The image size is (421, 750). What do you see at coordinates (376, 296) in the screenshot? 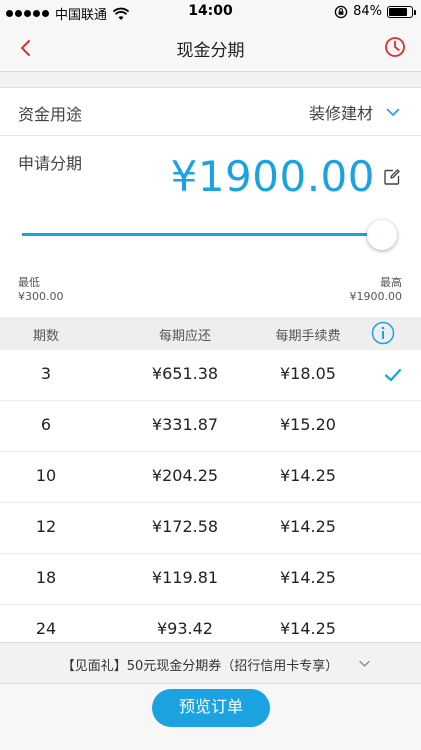
I see `maximum-value: ¥1900.00` at bounding box center [376, 296].